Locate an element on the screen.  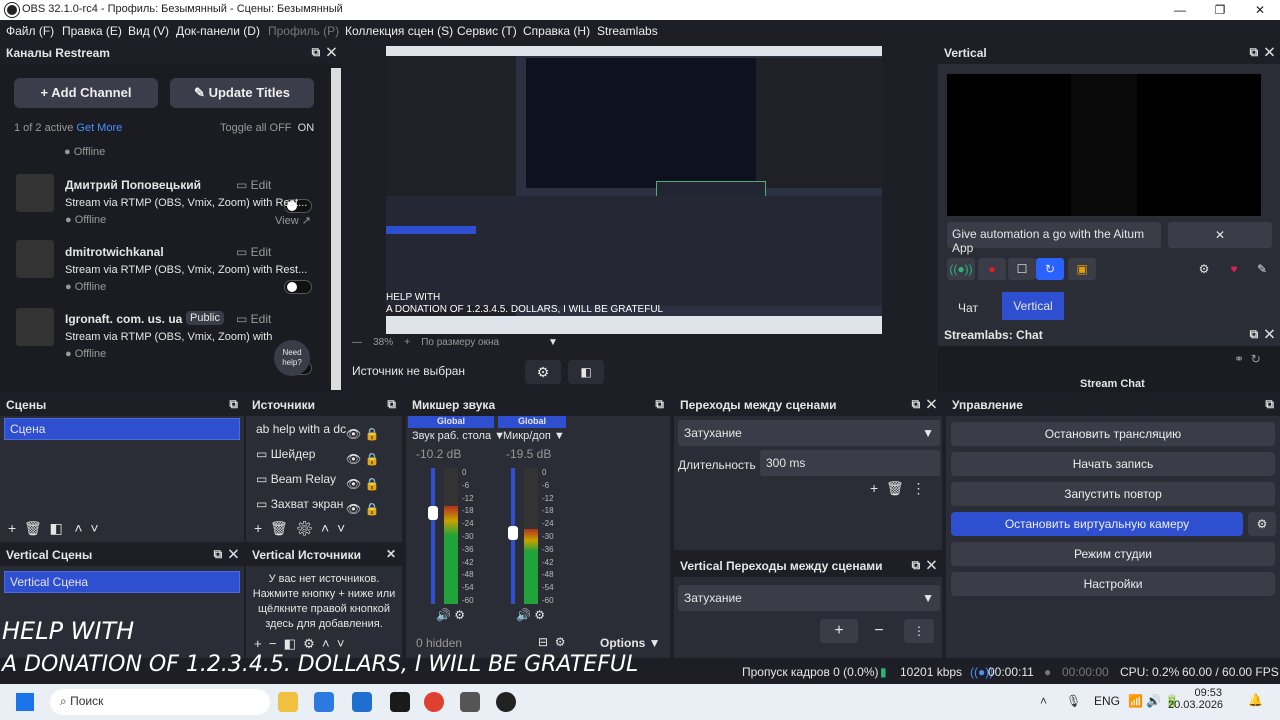
store-icon is located at coordinates (362, 702).